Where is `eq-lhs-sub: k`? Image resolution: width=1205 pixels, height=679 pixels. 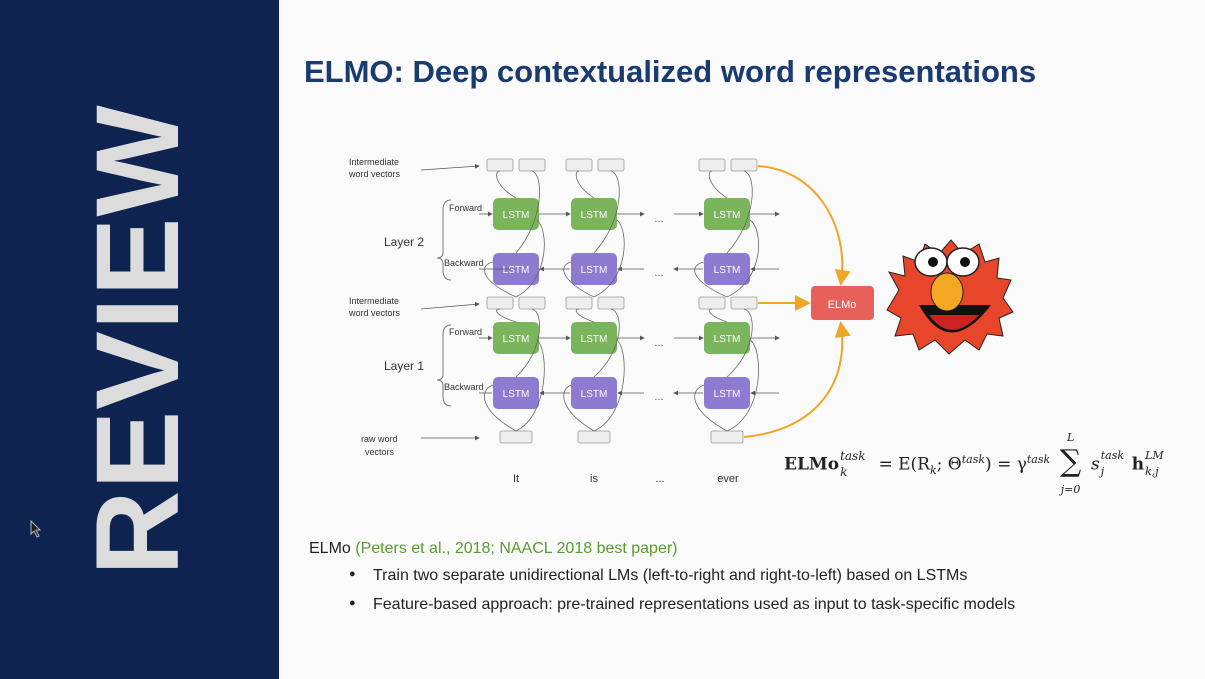
eq-lhs-sub: k is located at coordinates (844, 472).